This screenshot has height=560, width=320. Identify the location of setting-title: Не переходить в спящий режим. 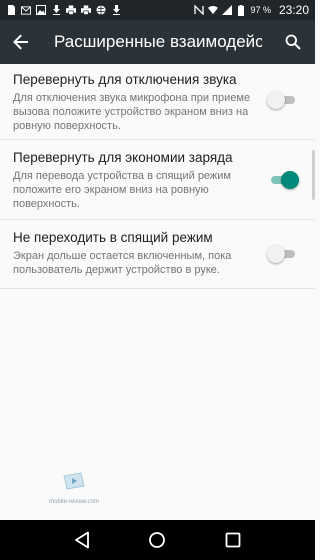
(113, 237).